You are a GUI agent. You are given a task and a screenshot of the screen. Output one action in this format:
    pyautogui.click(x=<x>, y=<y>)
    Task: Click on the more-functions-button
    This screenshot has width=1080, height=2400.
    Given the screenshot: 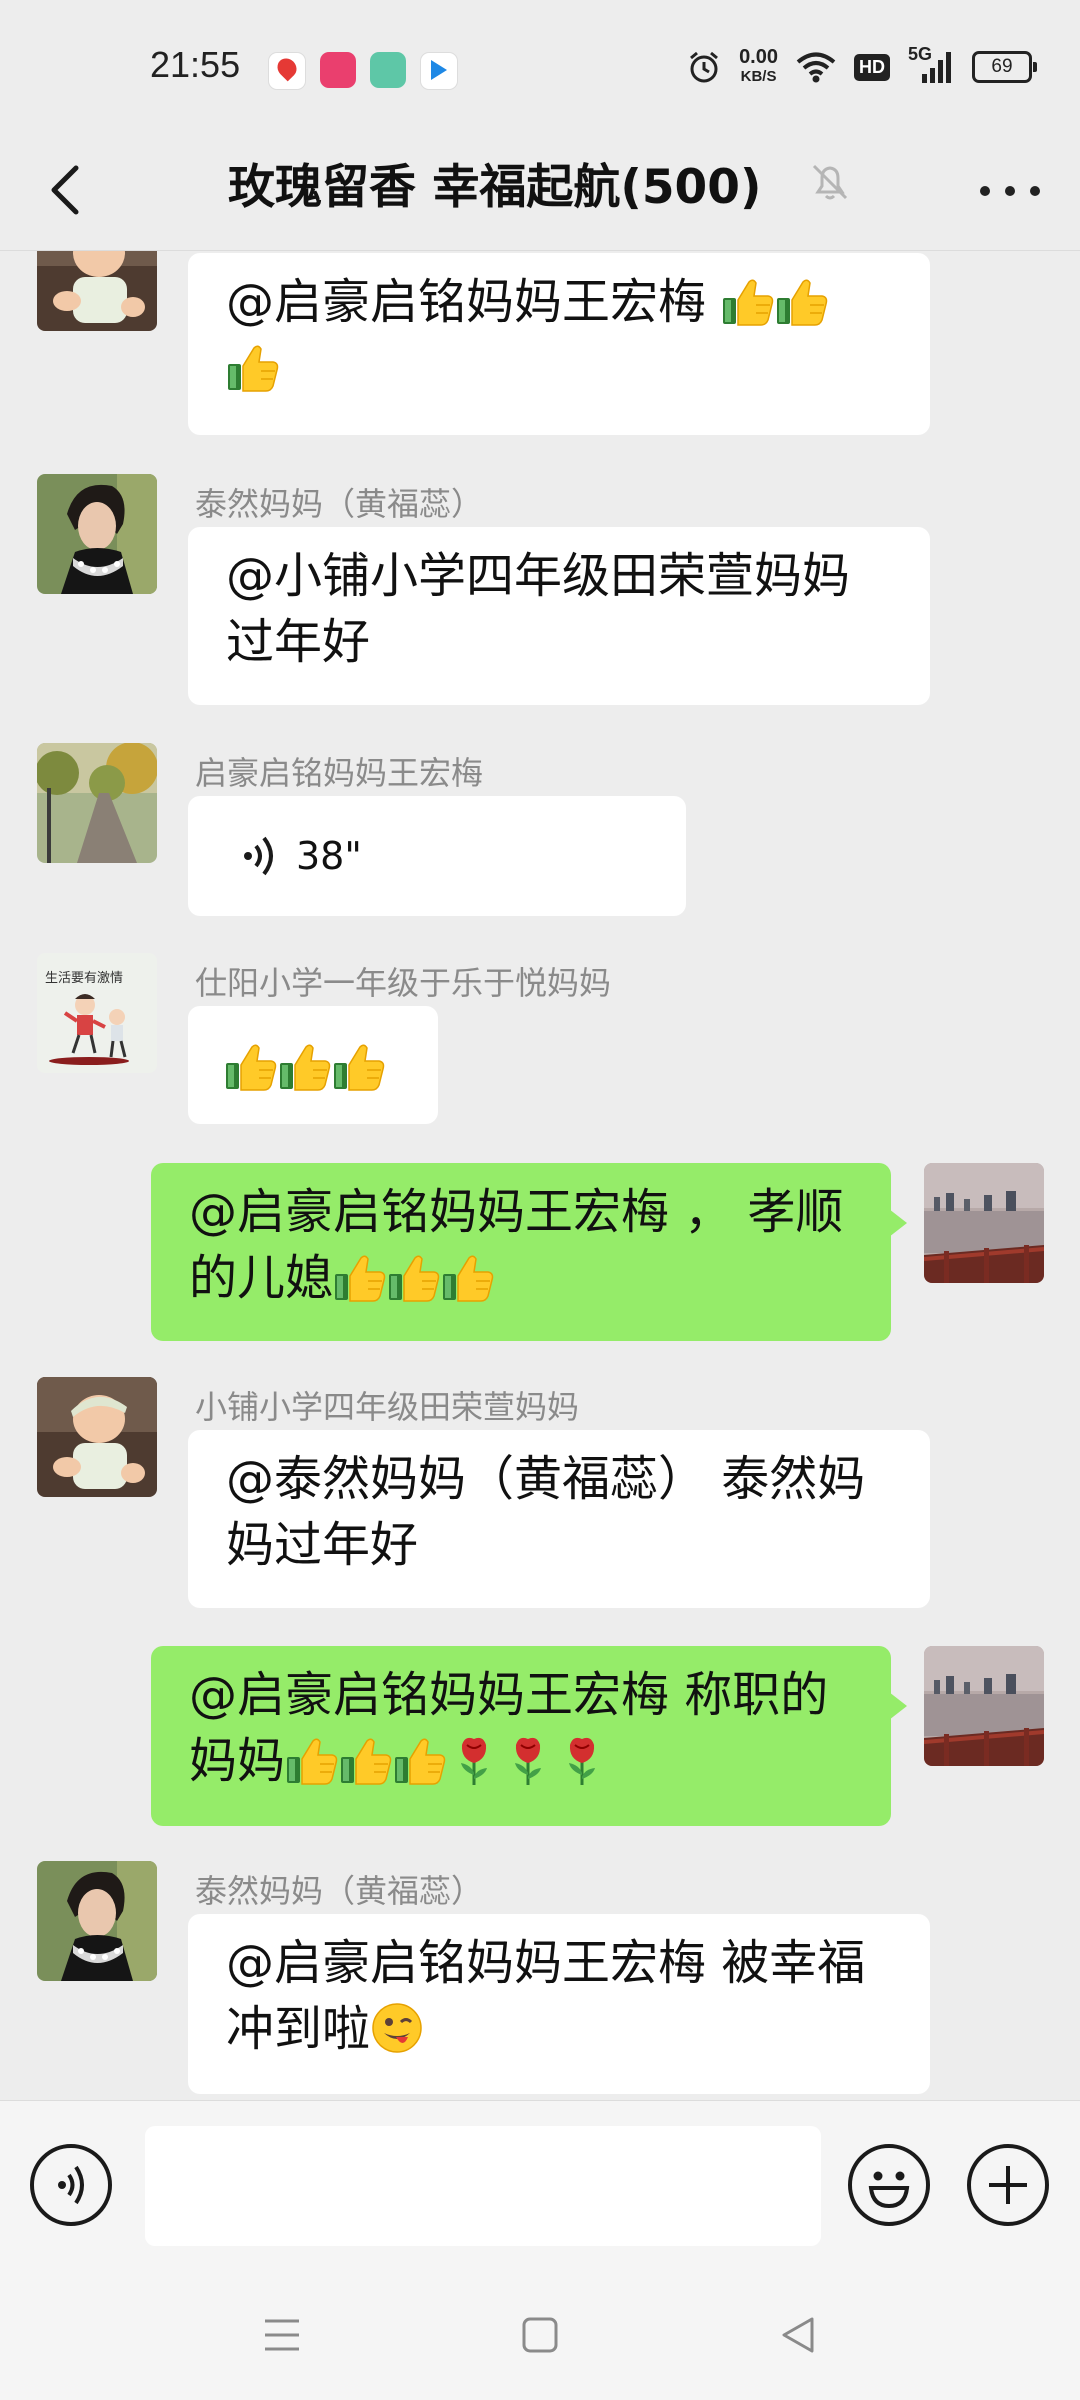 What is the action you would take?
    pyautogui.click(x=1008, y=2185)
    